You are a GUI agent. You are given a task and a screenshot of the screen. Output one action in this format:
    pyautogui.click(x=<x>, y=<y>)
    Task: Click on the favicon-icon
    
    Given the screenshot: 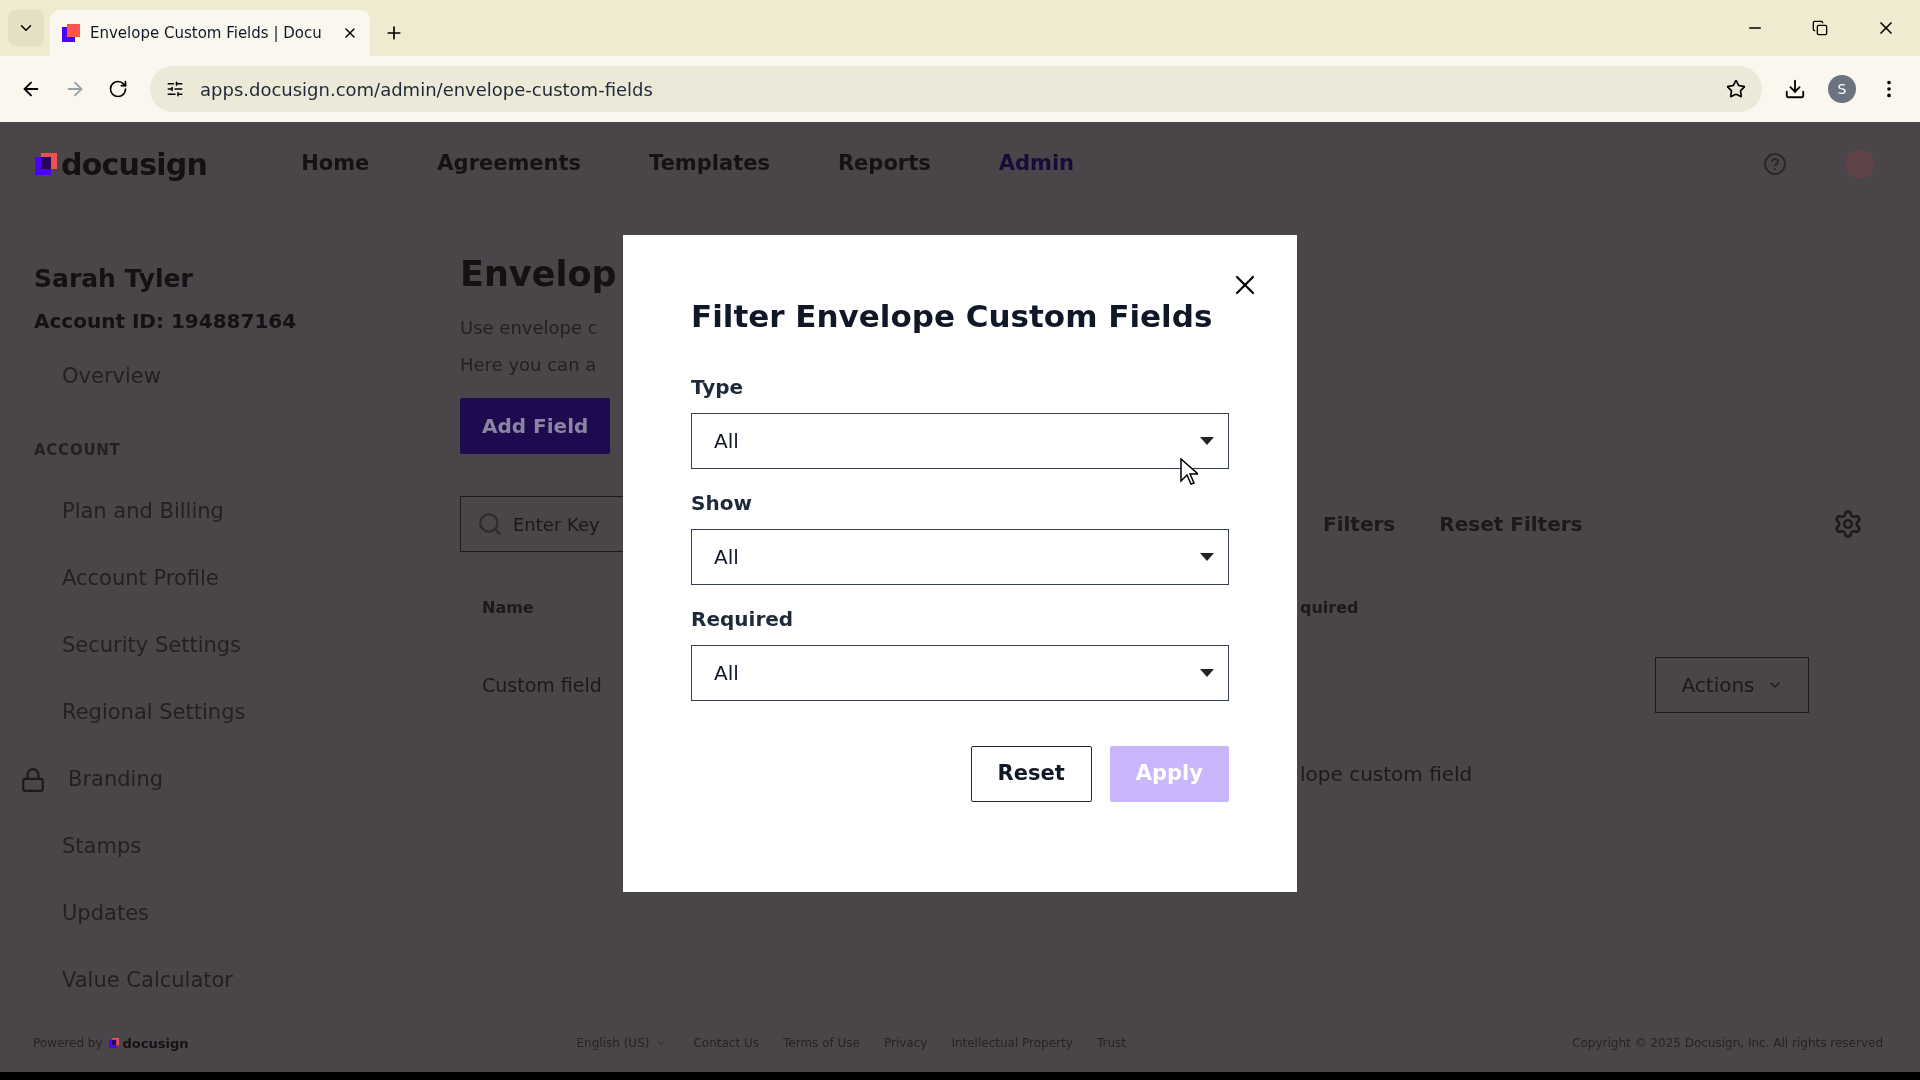 What is the action you would take?
    pyautogui.click(x=71, y=33)
    